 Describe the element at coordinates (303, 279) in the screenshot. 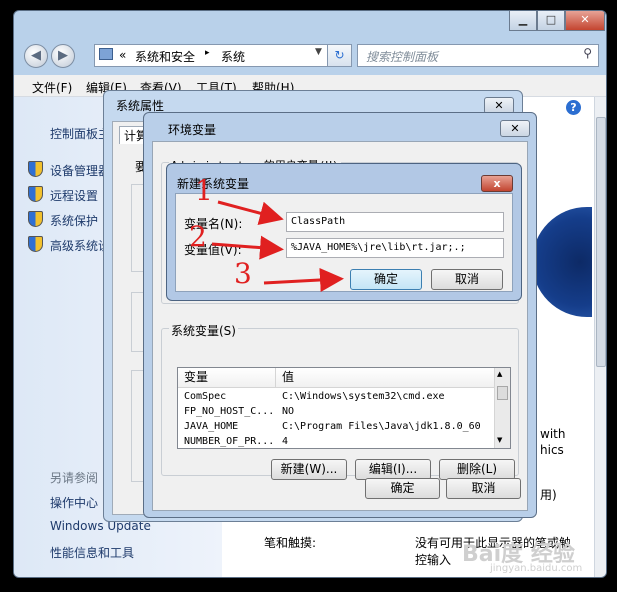

I see `step-3-arrow` at that location.